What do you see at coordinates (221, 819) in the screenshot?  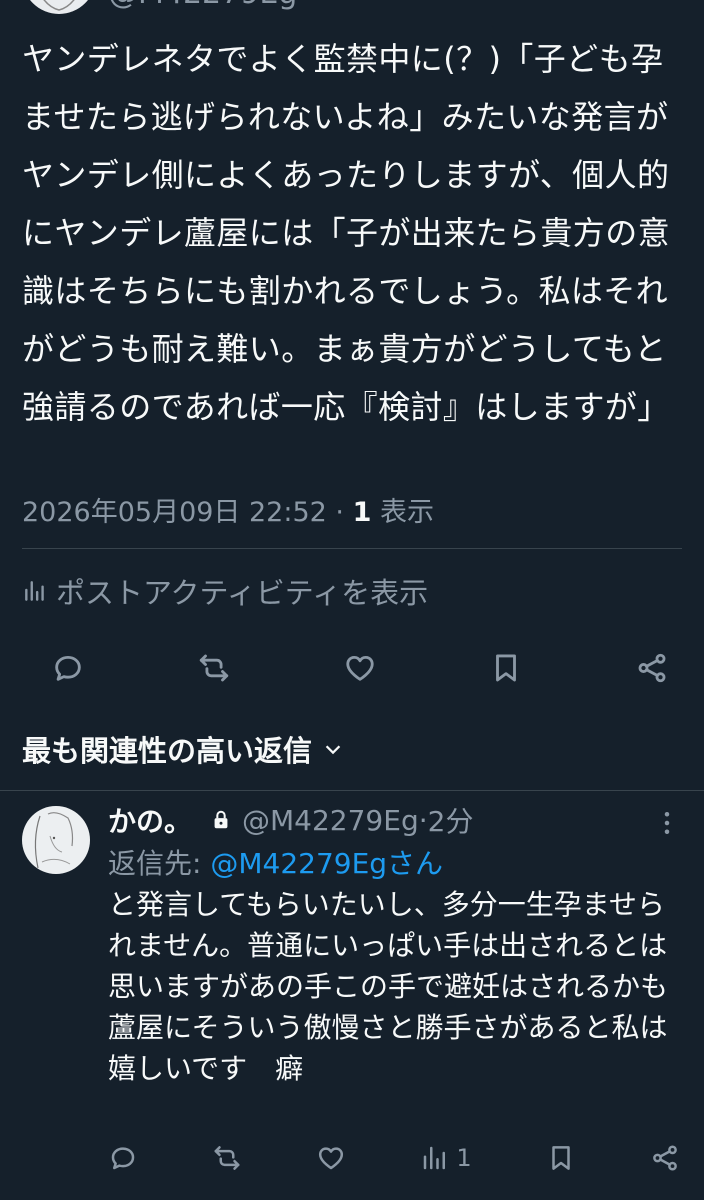 I see `lock-icon` at bounding box center [221, 819].